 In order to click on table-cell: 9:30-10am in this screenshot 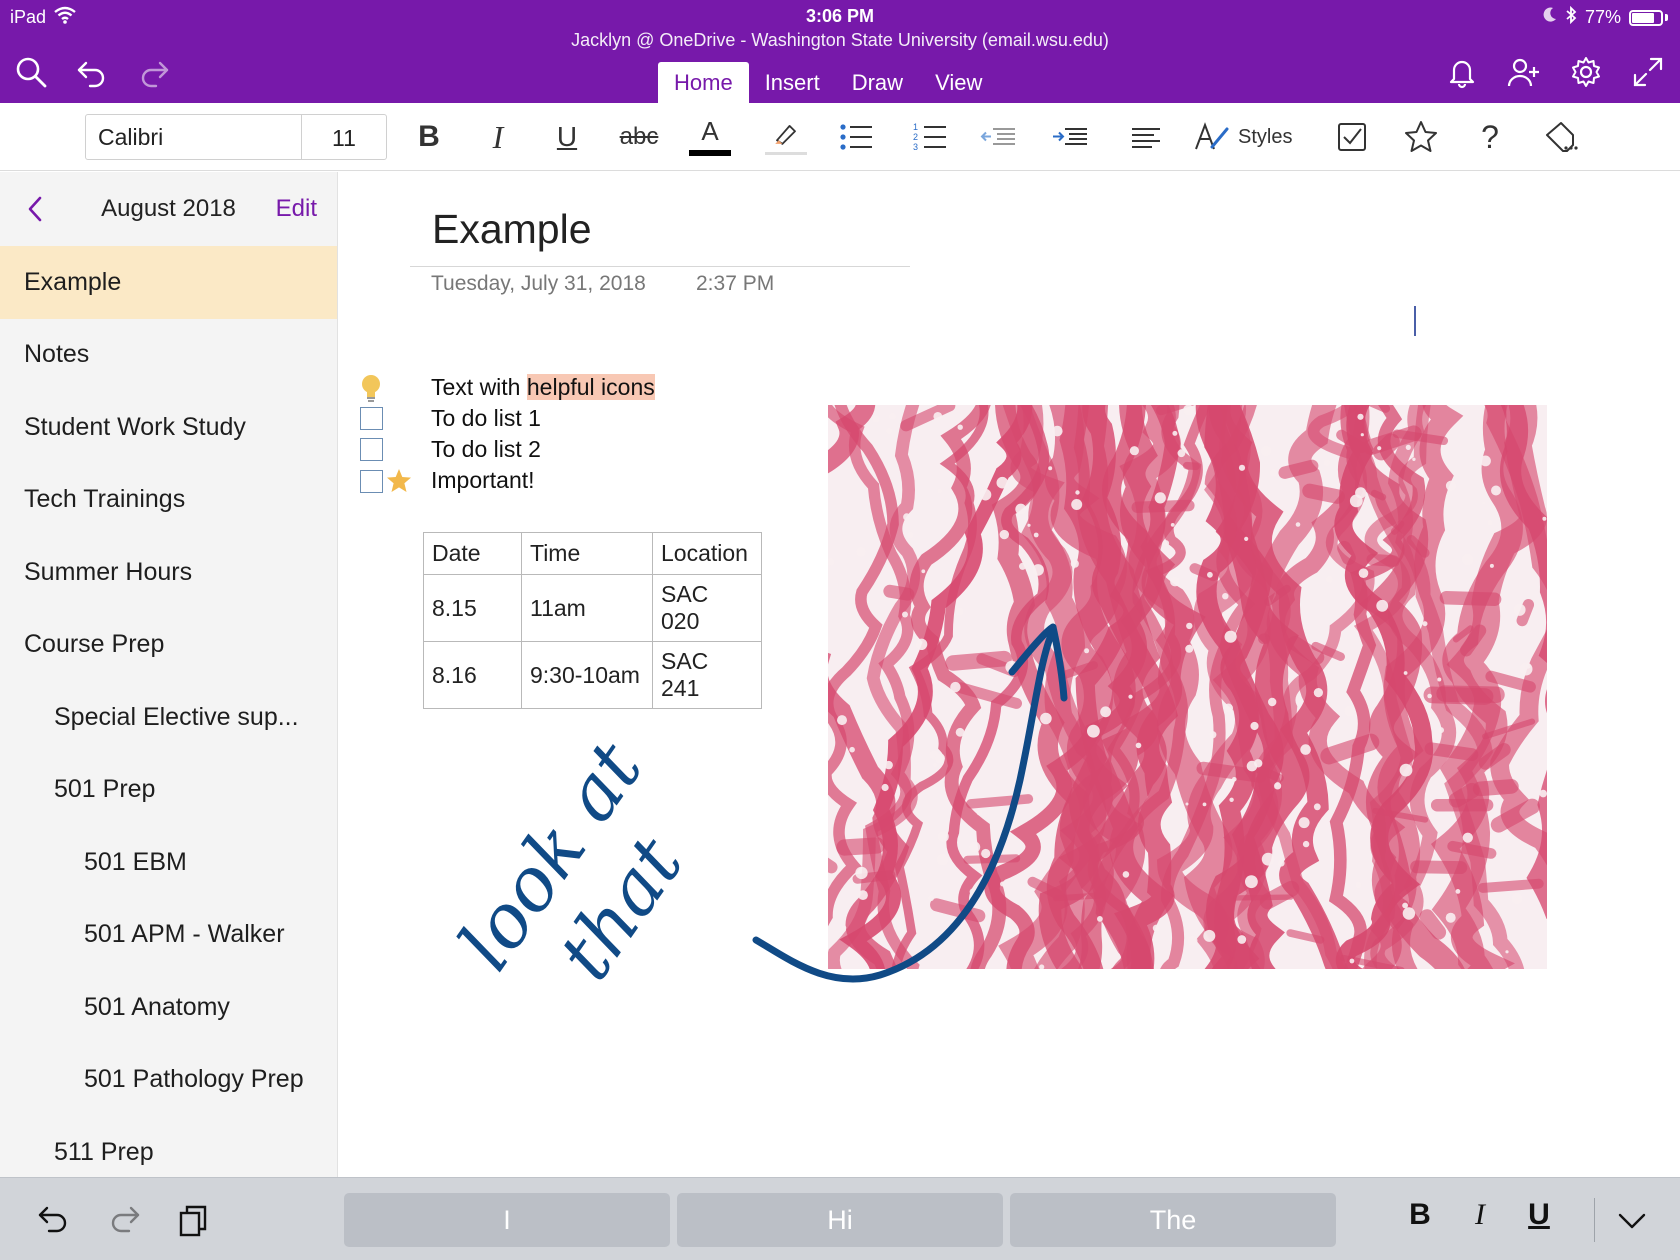, I will do `click(587, 675)`.